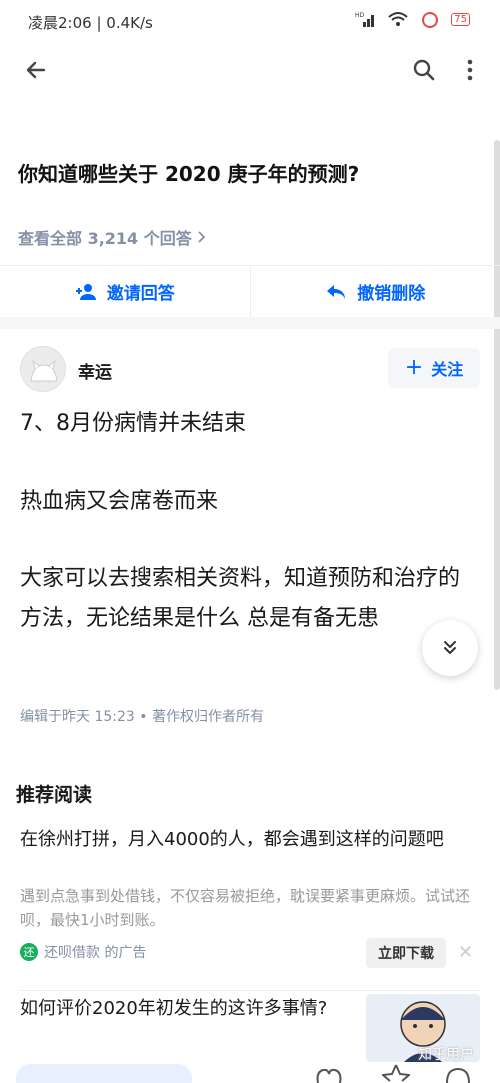 Image resolution: width=500 pixels, height=1083 pixels. I want to click on expand-button, so click(450, 648).